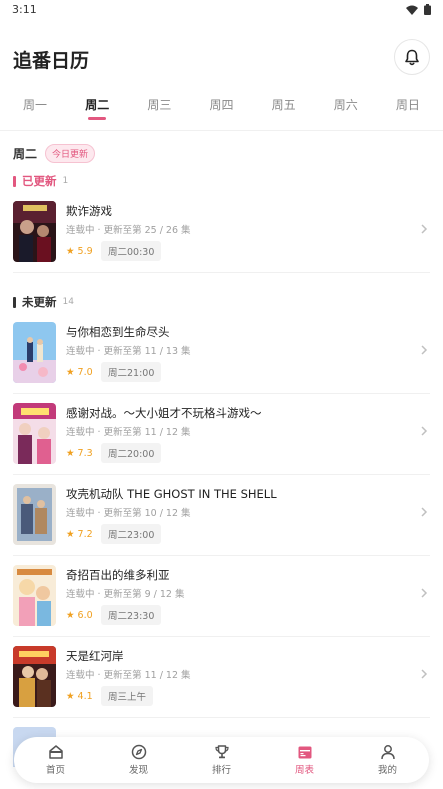  Describe the element at coordinates (85, 615) in the screenshot. I see `rating-value: 6.0` at that location.